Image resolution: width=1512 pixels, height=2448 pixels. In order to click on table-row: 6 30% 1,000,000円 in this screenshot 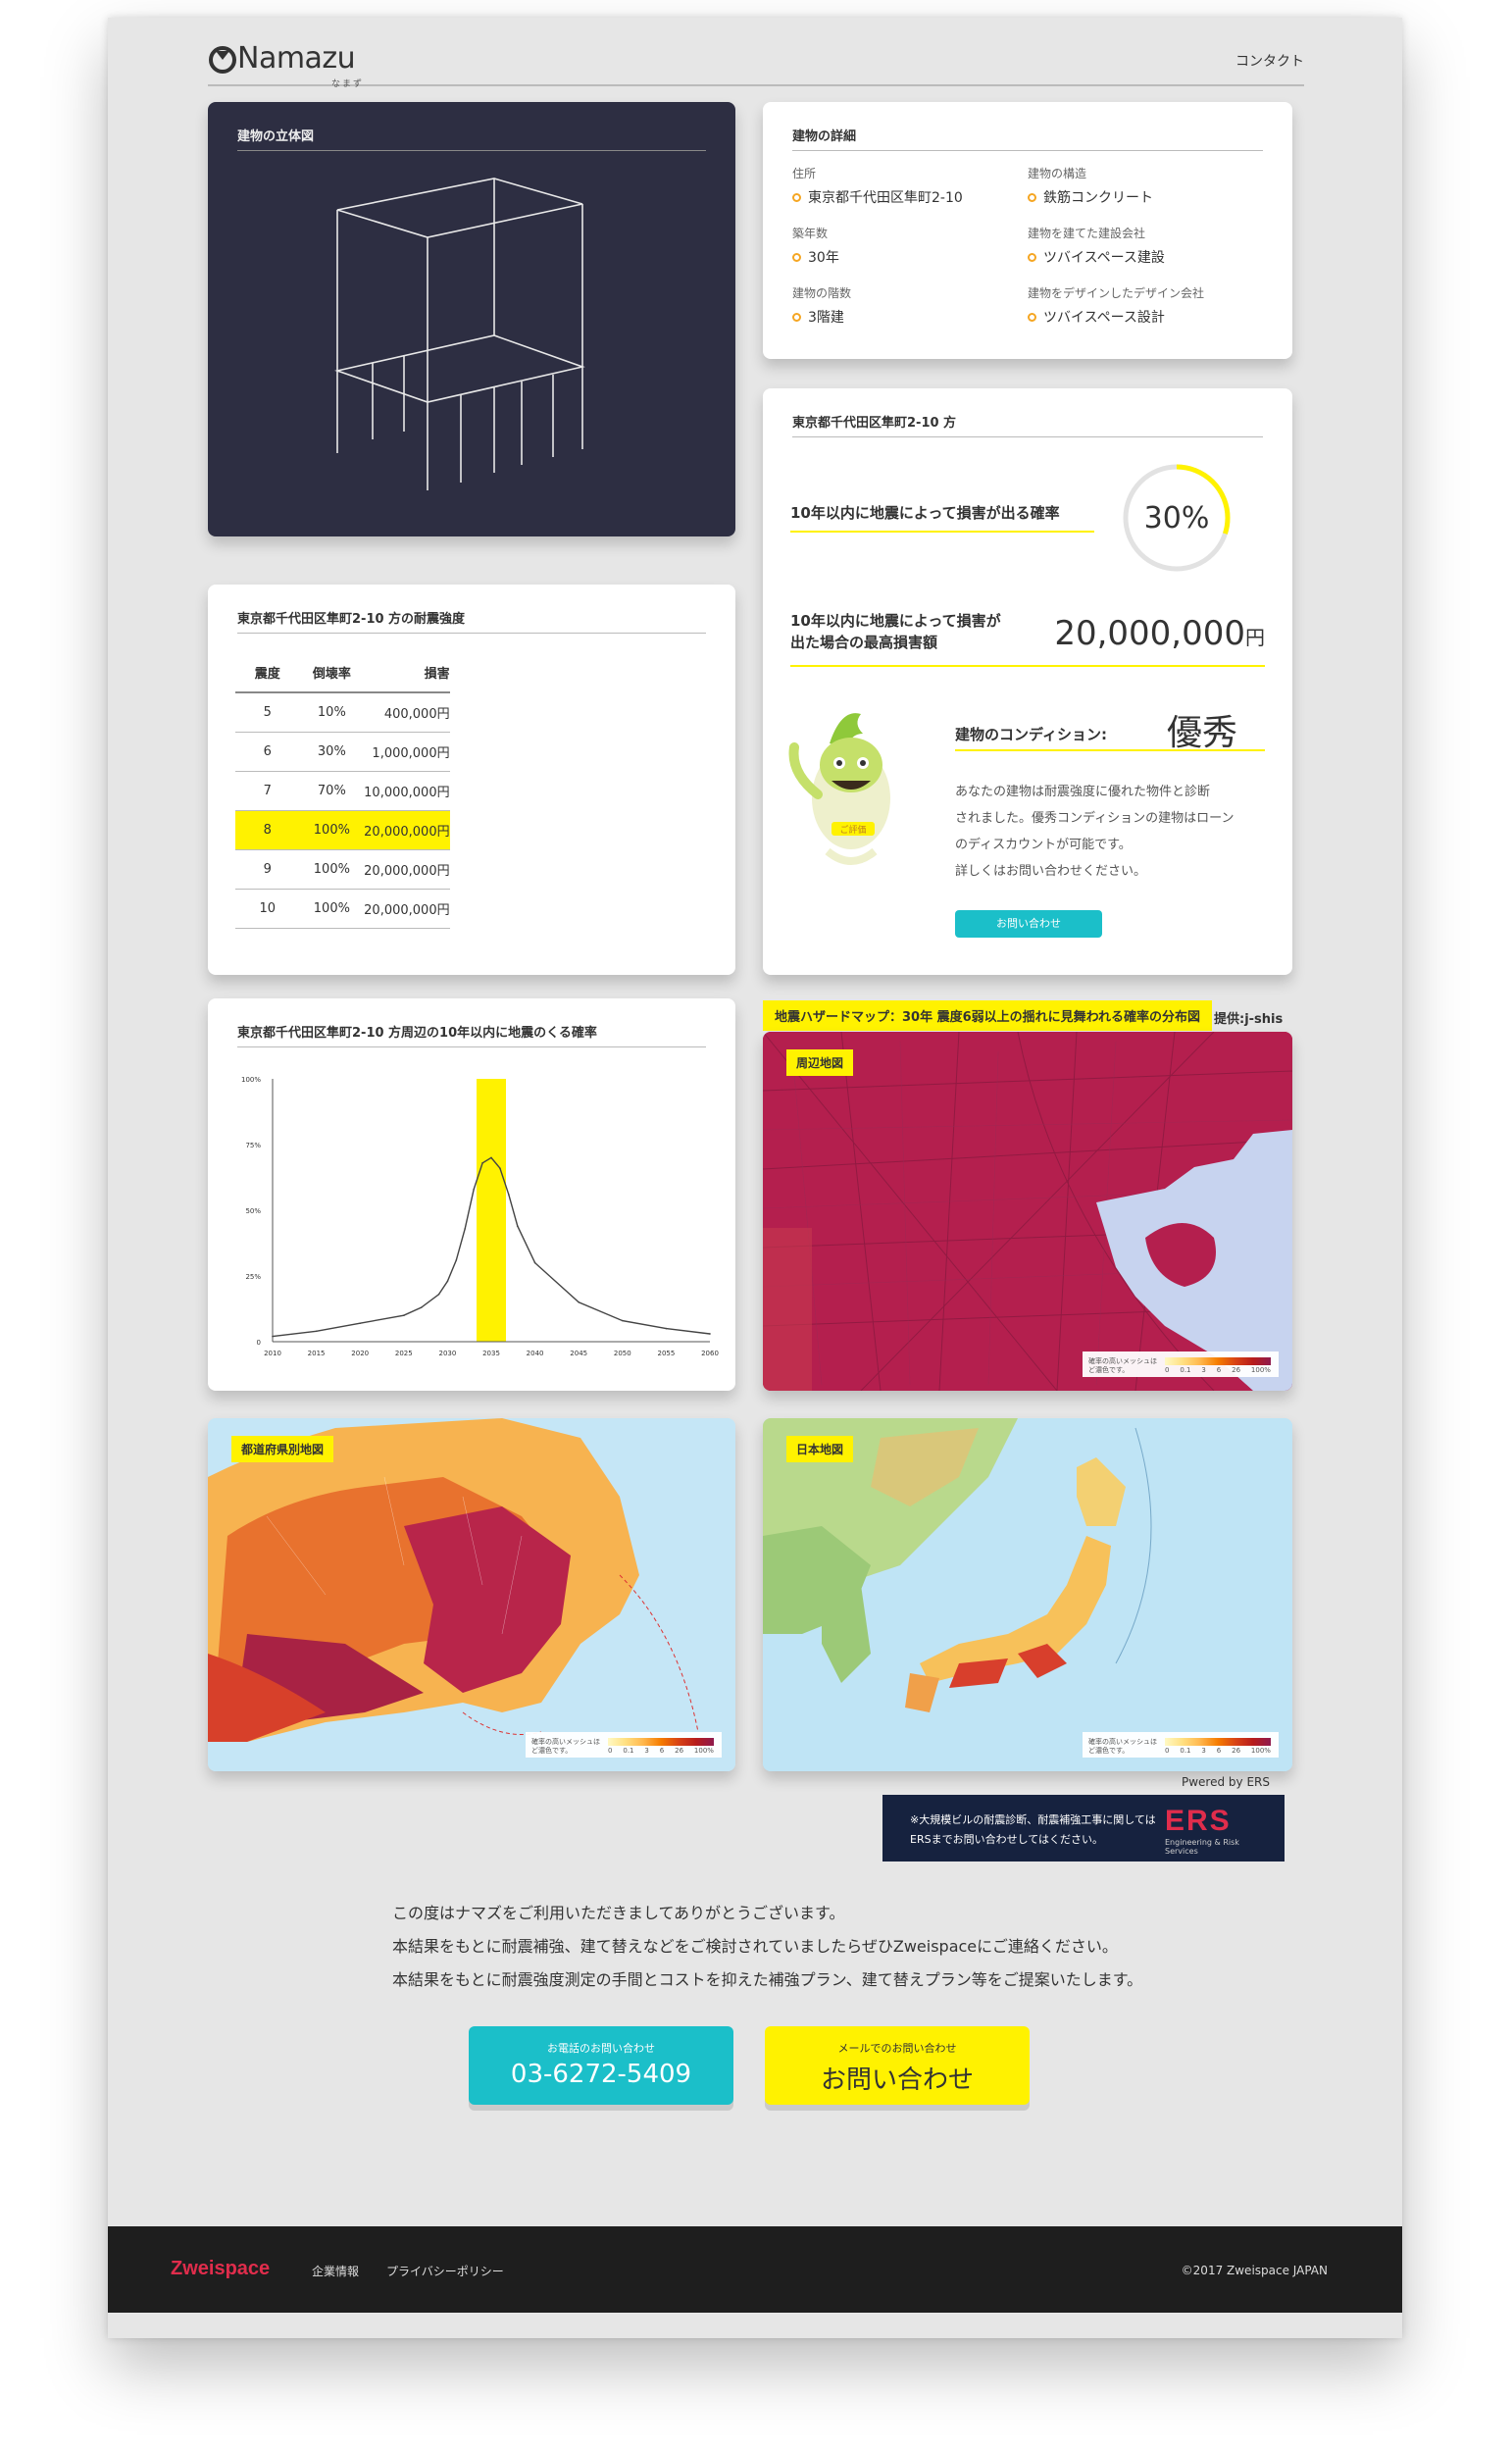, I will do `click(342, 752)`.